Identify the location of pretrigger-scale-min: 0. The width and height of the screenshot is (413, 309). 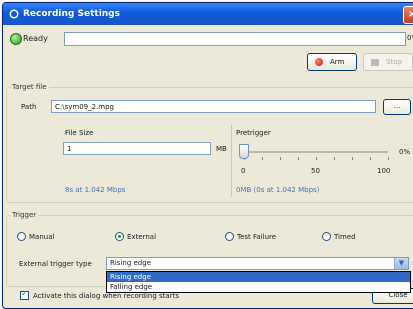
(243, 171).